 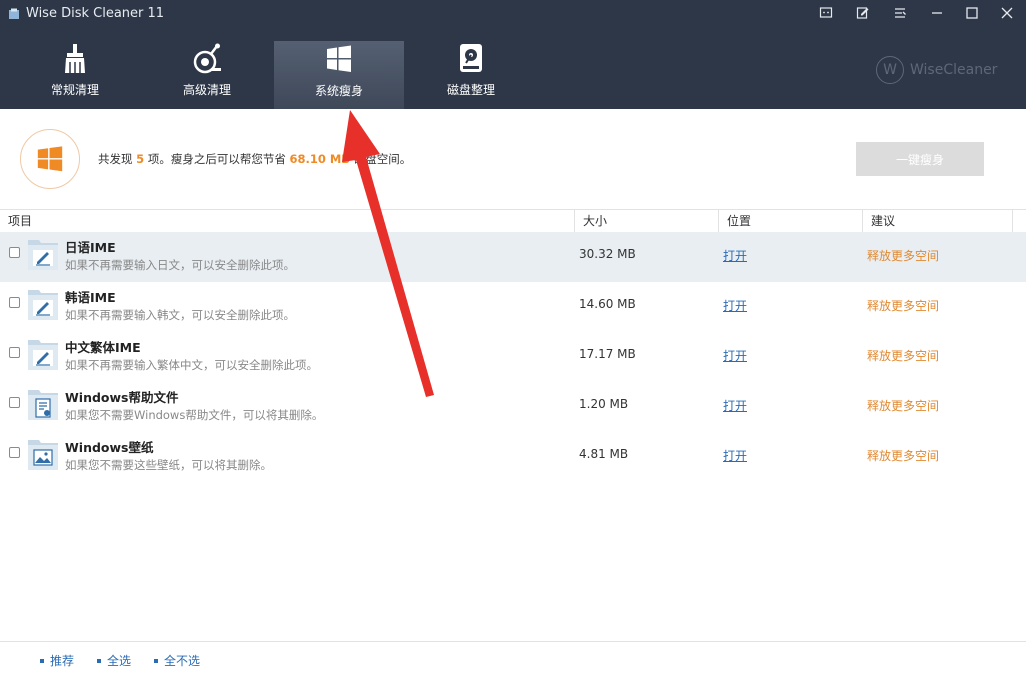 I want to click on window-title-text: Wise Disk Cleaner 11, so click(x=95, y=13).